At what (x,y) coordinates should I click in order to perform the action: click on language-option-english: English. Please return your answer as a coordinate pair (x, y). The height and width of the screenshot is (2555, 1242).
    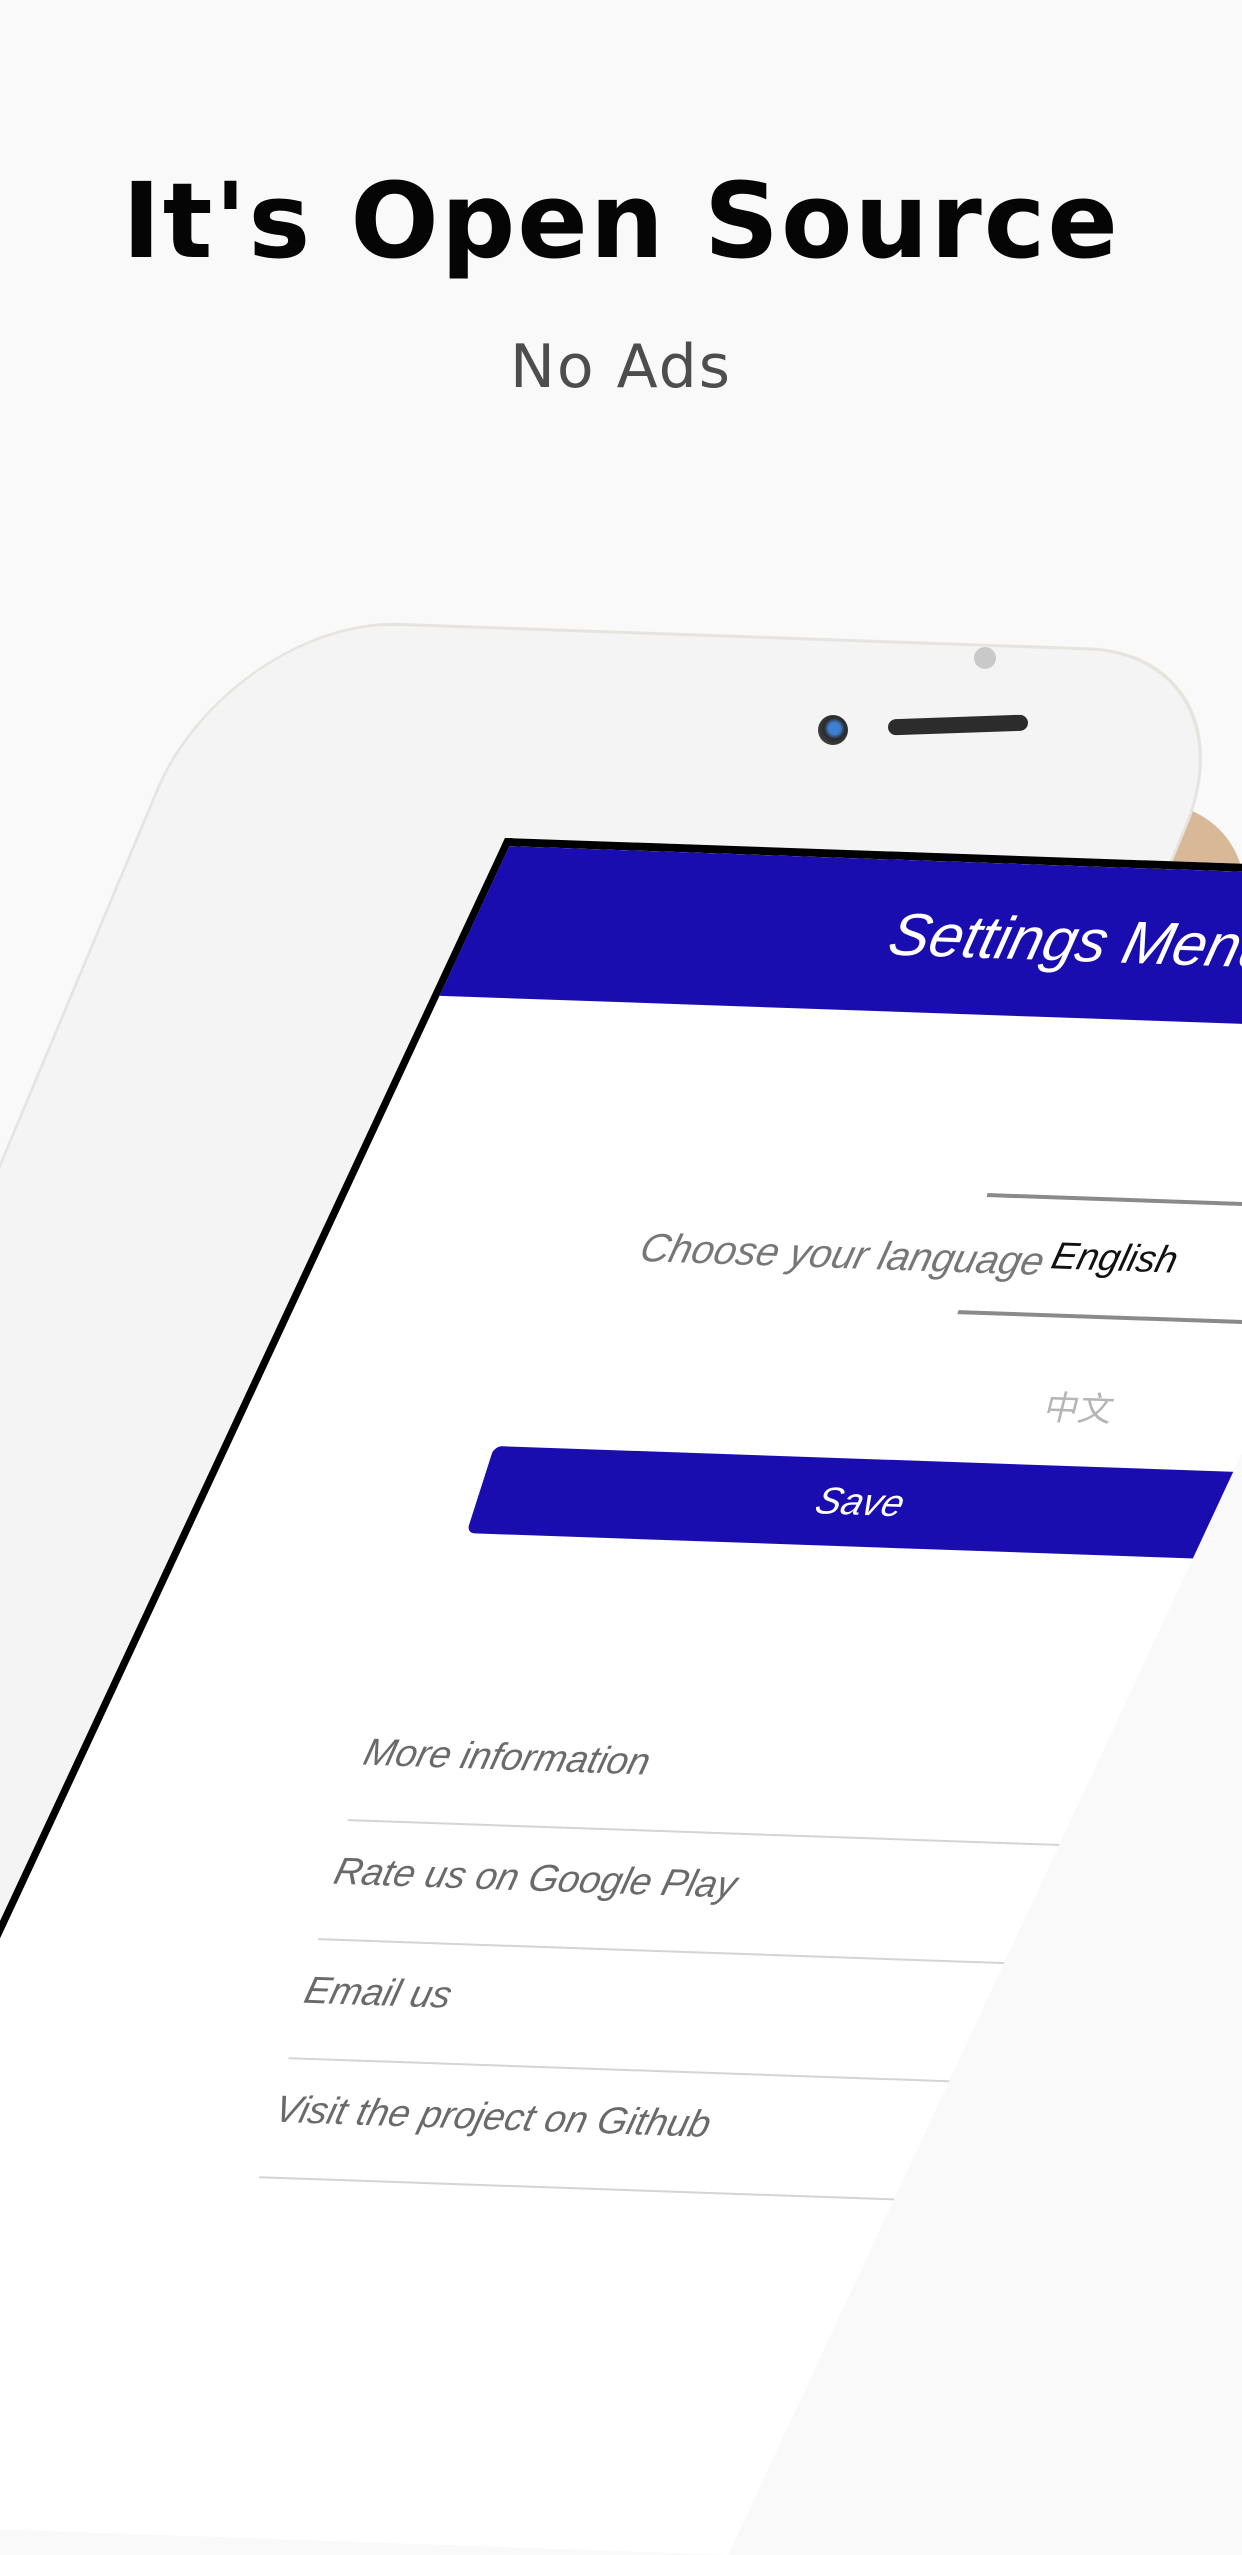
    Looking at the image, I should click on (1114, 1259).